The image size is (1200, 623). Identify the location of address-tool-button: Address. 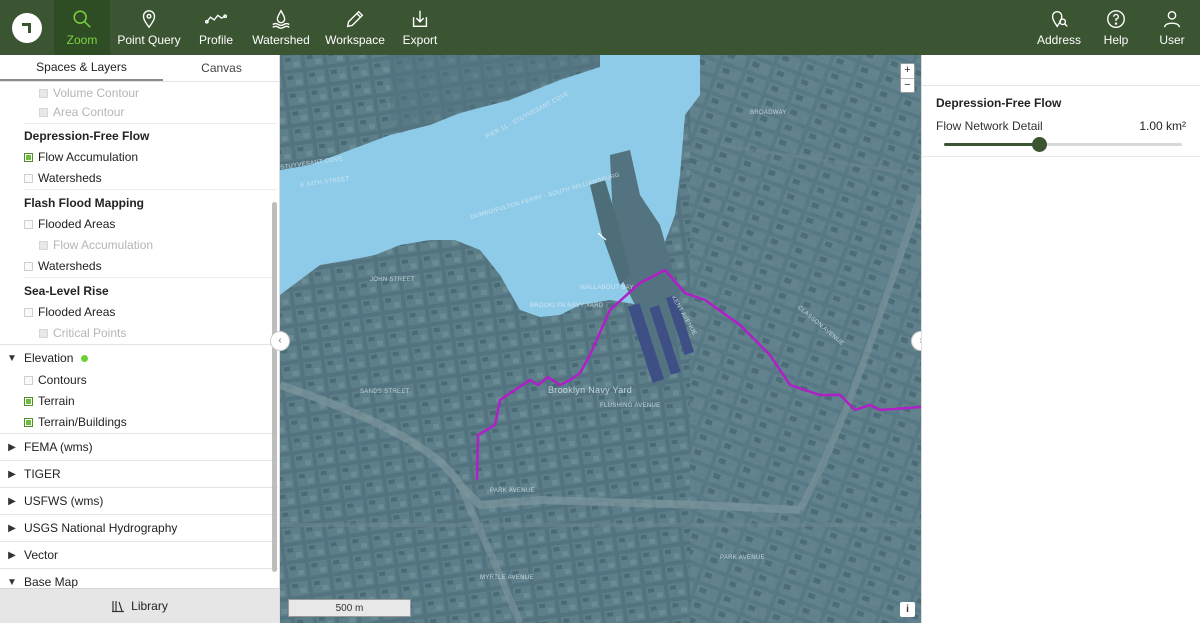
(1059, 27).